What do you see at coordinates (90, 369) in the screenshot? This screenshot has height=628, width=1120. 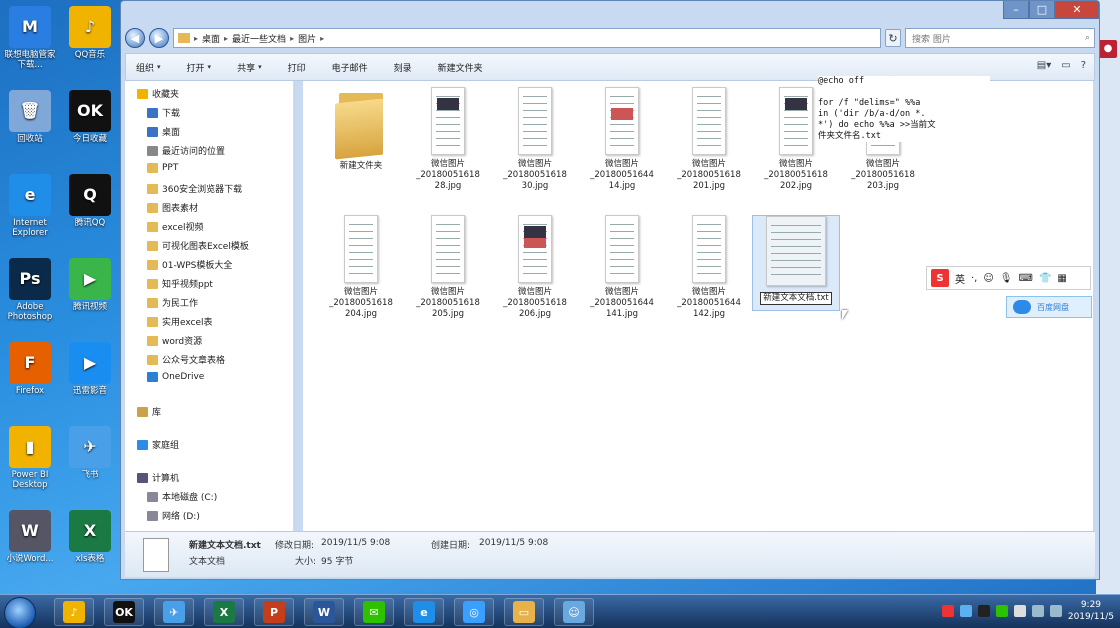 I see `desktop-icon: ▶ 迅雷影音` at bounding box center [90, 369].